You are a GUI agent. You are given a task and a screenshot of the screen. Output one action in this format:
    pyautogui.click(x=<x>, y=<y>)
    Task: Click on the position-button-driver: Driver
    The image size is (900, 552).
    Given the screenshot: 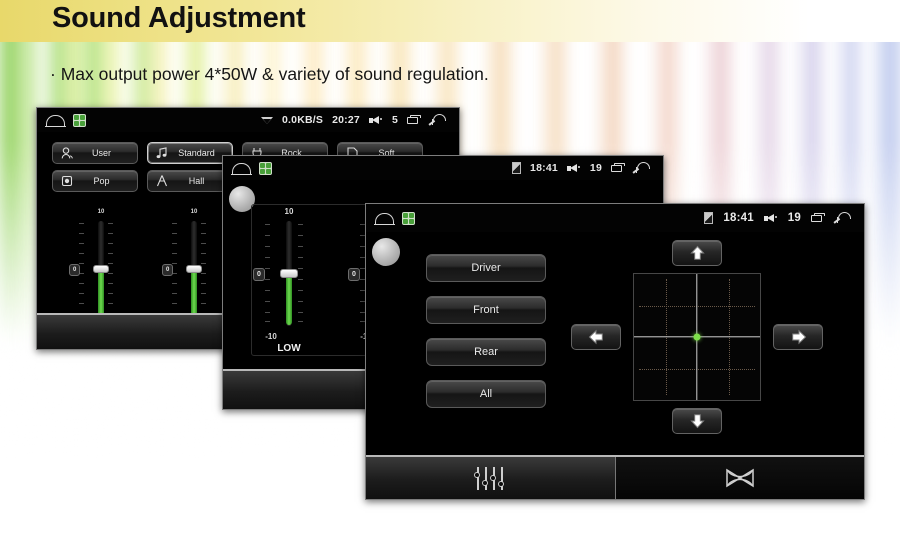 What is the action you would take?
    pyautogui.click(x=486, y=268)
    